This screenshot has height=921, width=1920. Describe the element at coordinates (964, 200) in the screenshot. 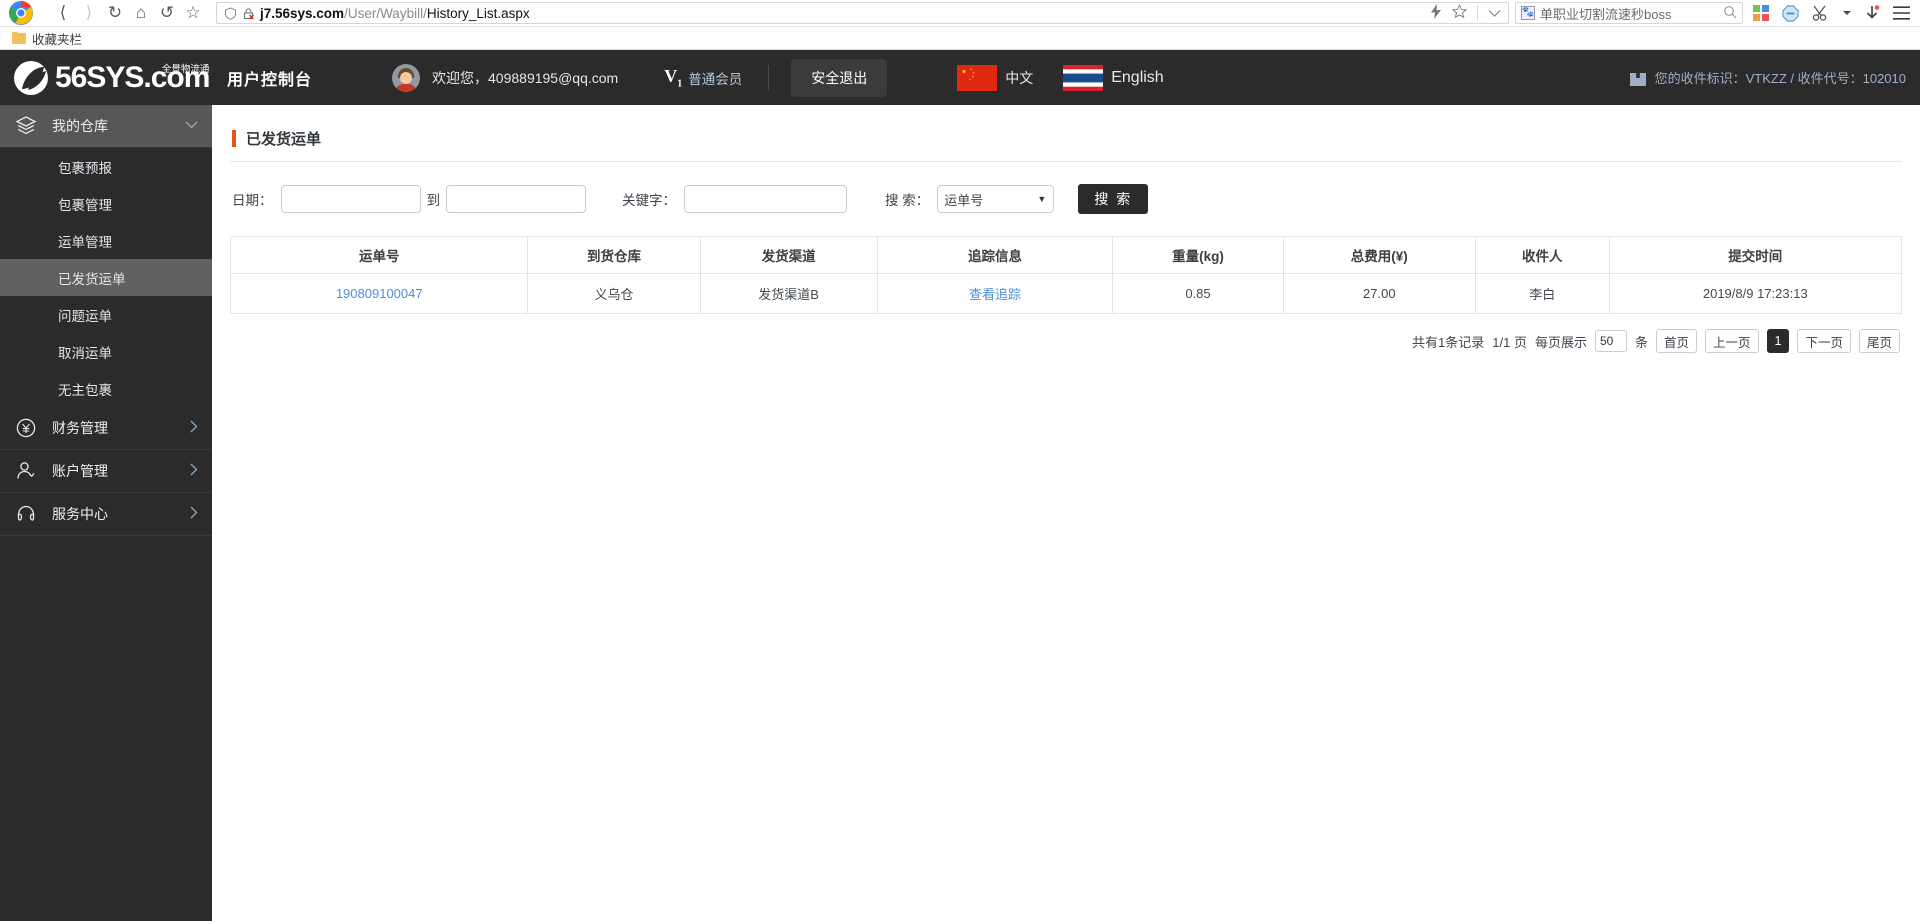

I see `search-type-value: 运单号` at that location.